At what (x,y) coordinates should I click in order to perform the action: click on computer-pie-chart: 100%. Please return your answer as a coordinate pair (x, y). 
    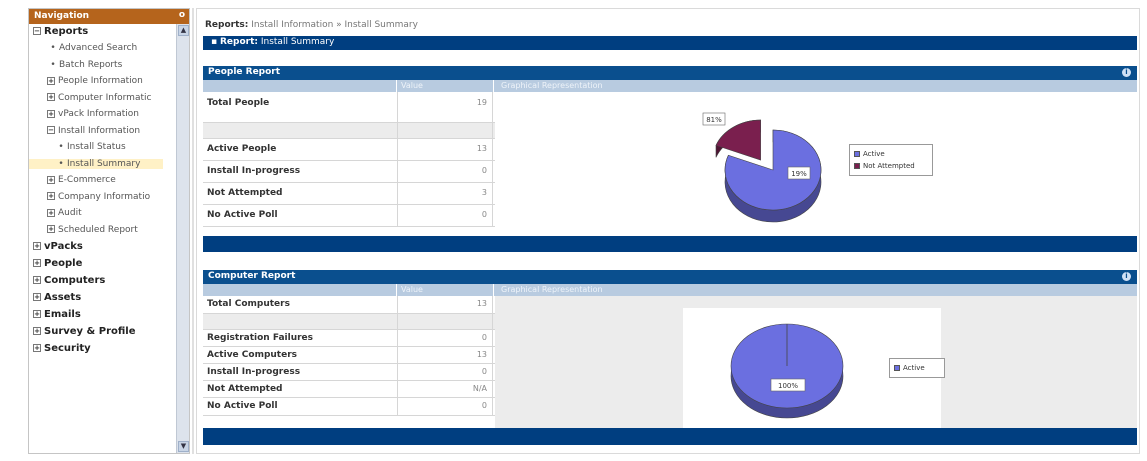
    Looking at the image, I should click on (787, 371).